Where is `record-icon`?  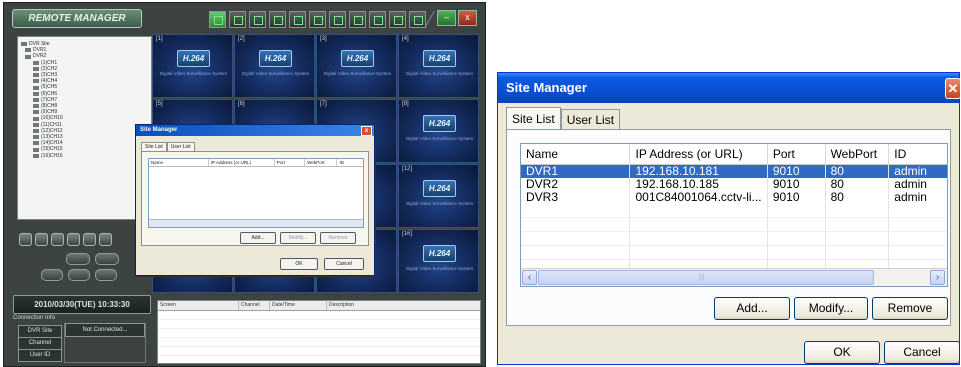
record-icon is located at coordinates (317, 19).